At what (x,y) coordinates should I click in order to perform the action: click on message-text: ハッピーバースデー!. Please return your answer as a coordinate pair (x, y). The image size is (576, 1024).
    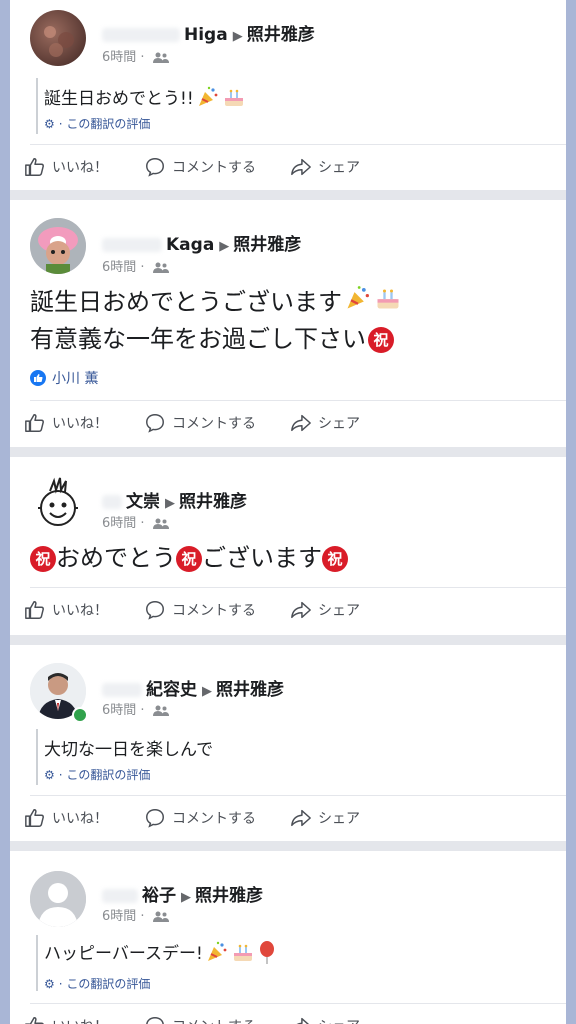
    Looking at the image, I should click on (123, 954).